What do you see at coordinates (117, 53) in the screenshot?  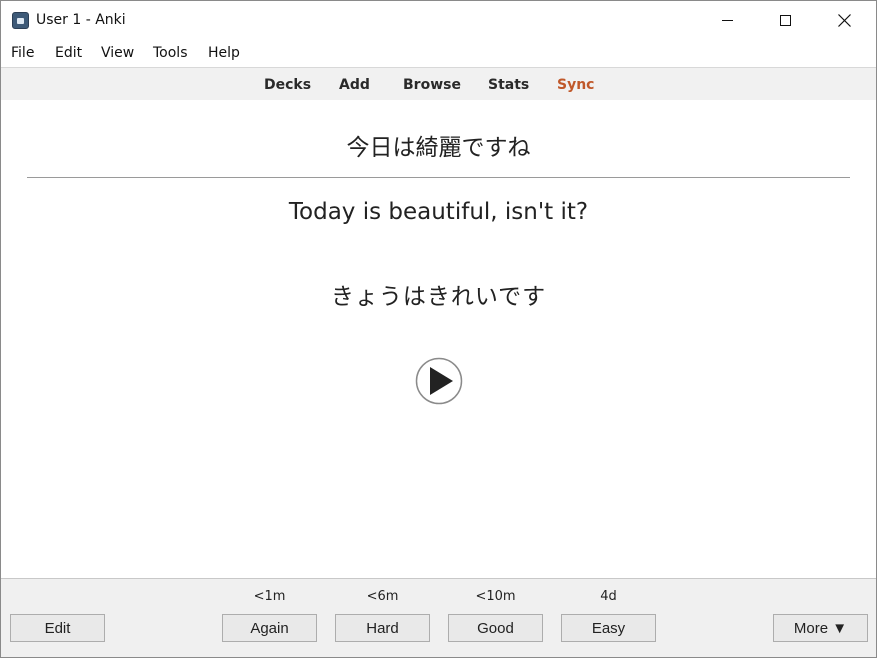 I see `menu-view: View` at bounding box center [117, 53].